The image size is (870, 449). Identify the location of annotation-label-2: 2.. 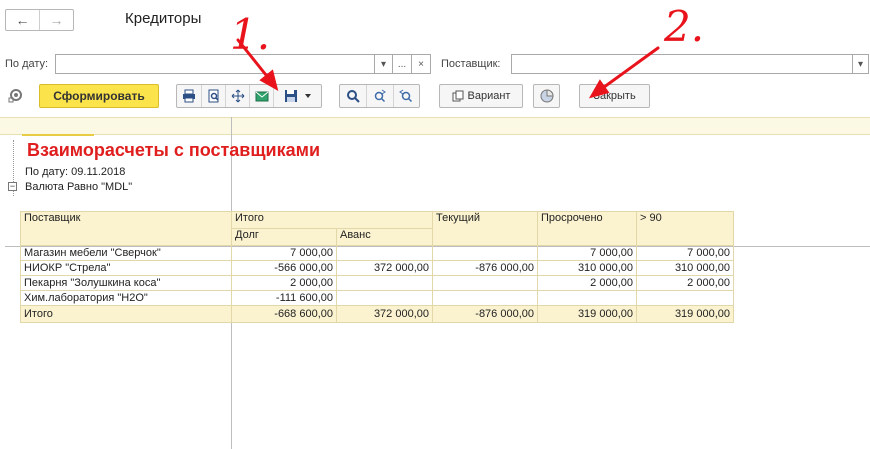
(684, 26).